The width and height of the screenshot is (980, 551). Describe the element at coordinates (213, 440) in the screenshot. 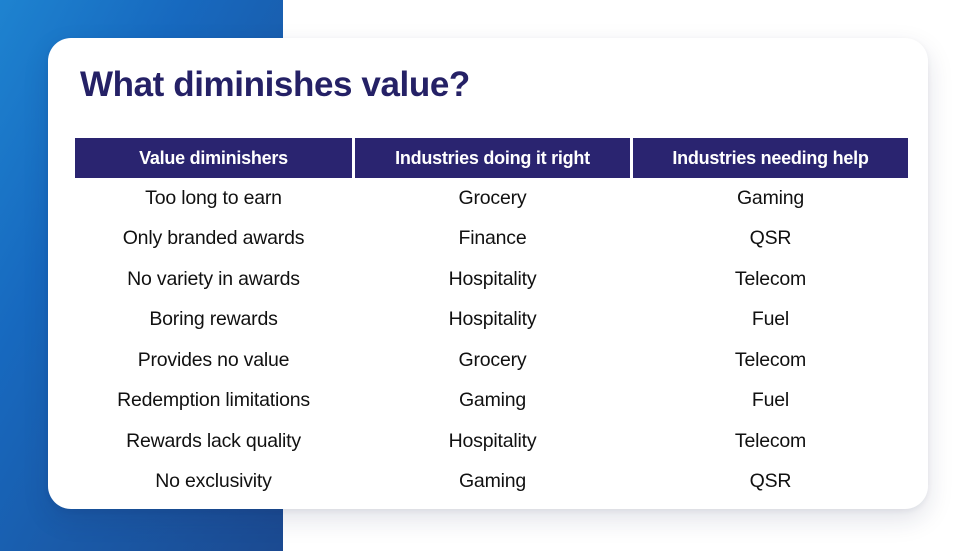

I see `table-cell: Rewards lack quality` at that location.